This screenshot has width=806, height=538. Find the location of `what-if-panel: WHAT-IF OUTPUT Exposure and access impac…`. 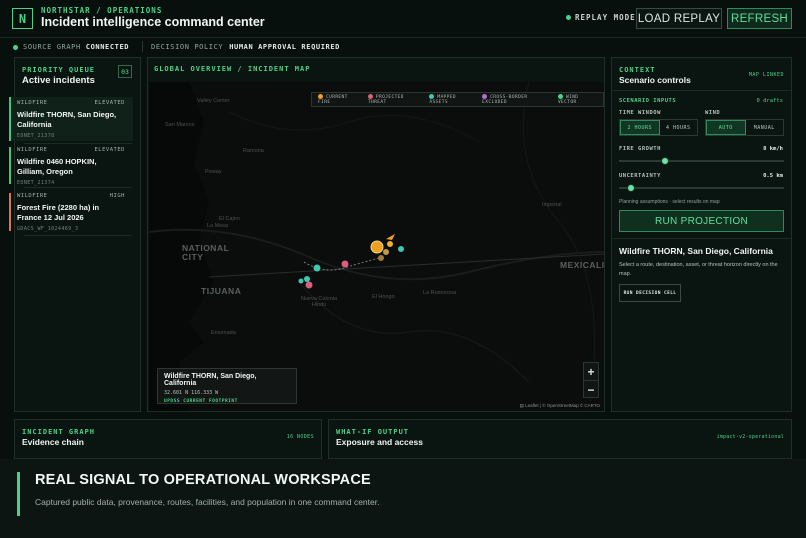

what-if-panel: WHAT-IF OUTPUT Exposure and access impac… is located at coordinates (560, 439).